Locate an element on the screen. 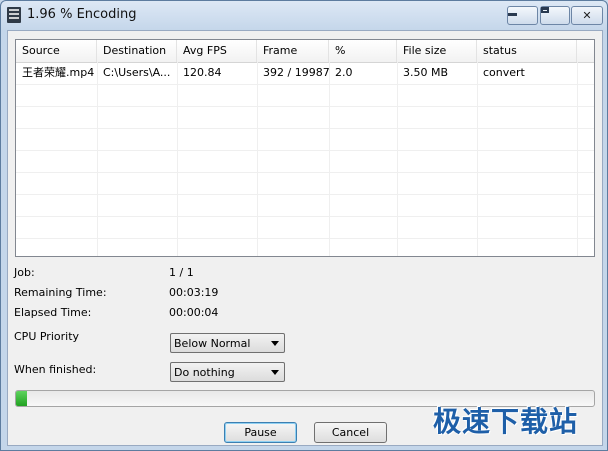  column-header-source: Source is located at coordinates (56, 51).